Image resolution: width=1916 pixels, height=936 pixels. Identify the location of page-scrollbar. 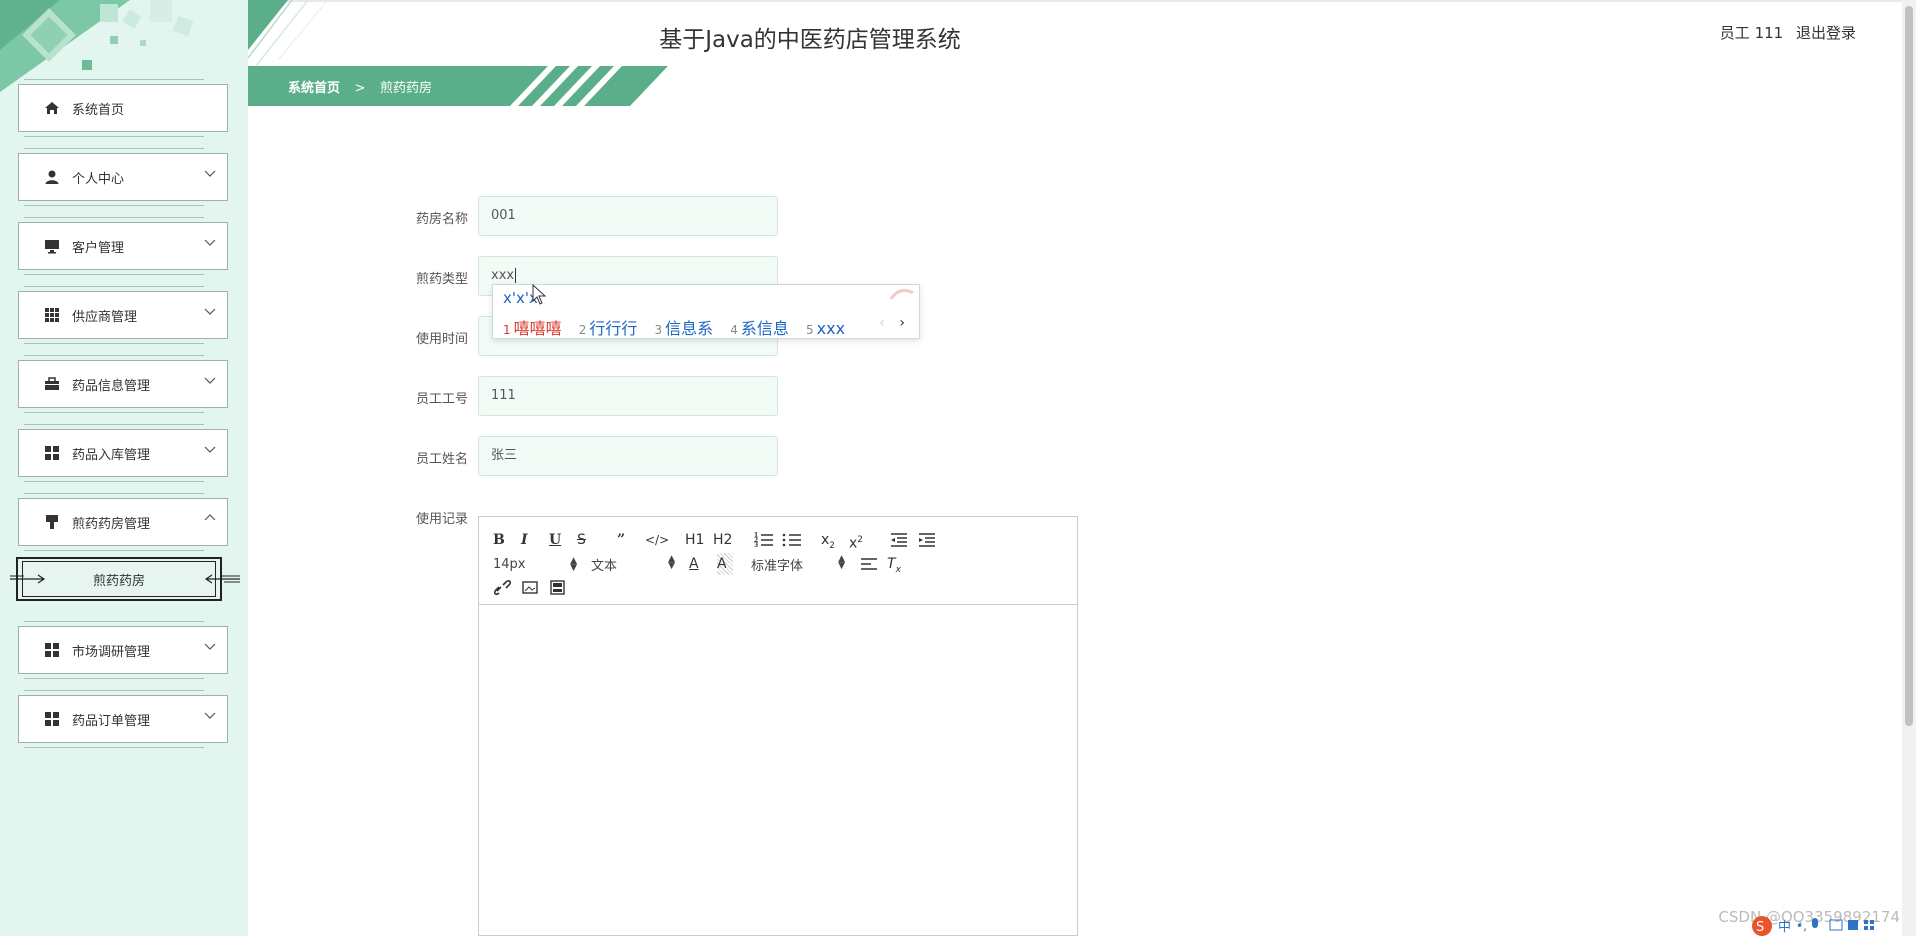
(1909, 468).